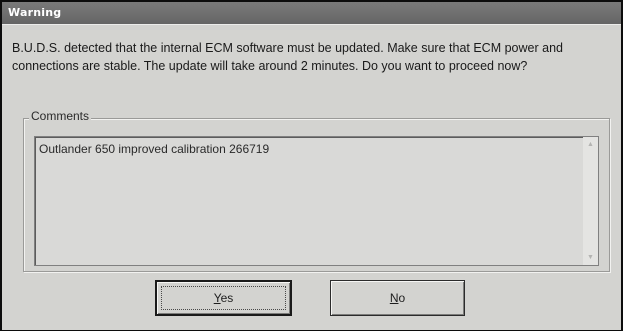  I want to click on no-button-label: No, so click(397, 298).